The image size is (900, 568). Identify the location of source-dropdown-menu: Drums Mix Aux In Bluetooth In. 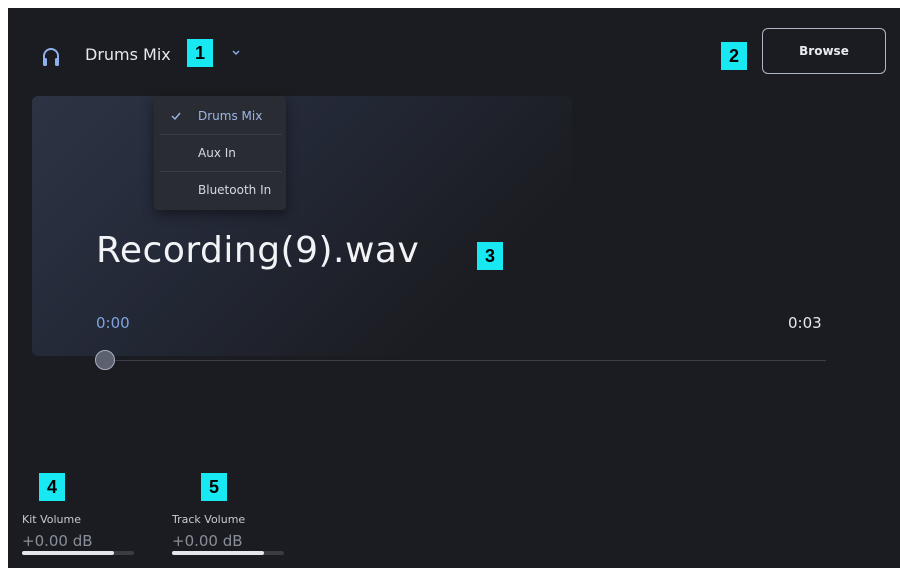
(220, 153).